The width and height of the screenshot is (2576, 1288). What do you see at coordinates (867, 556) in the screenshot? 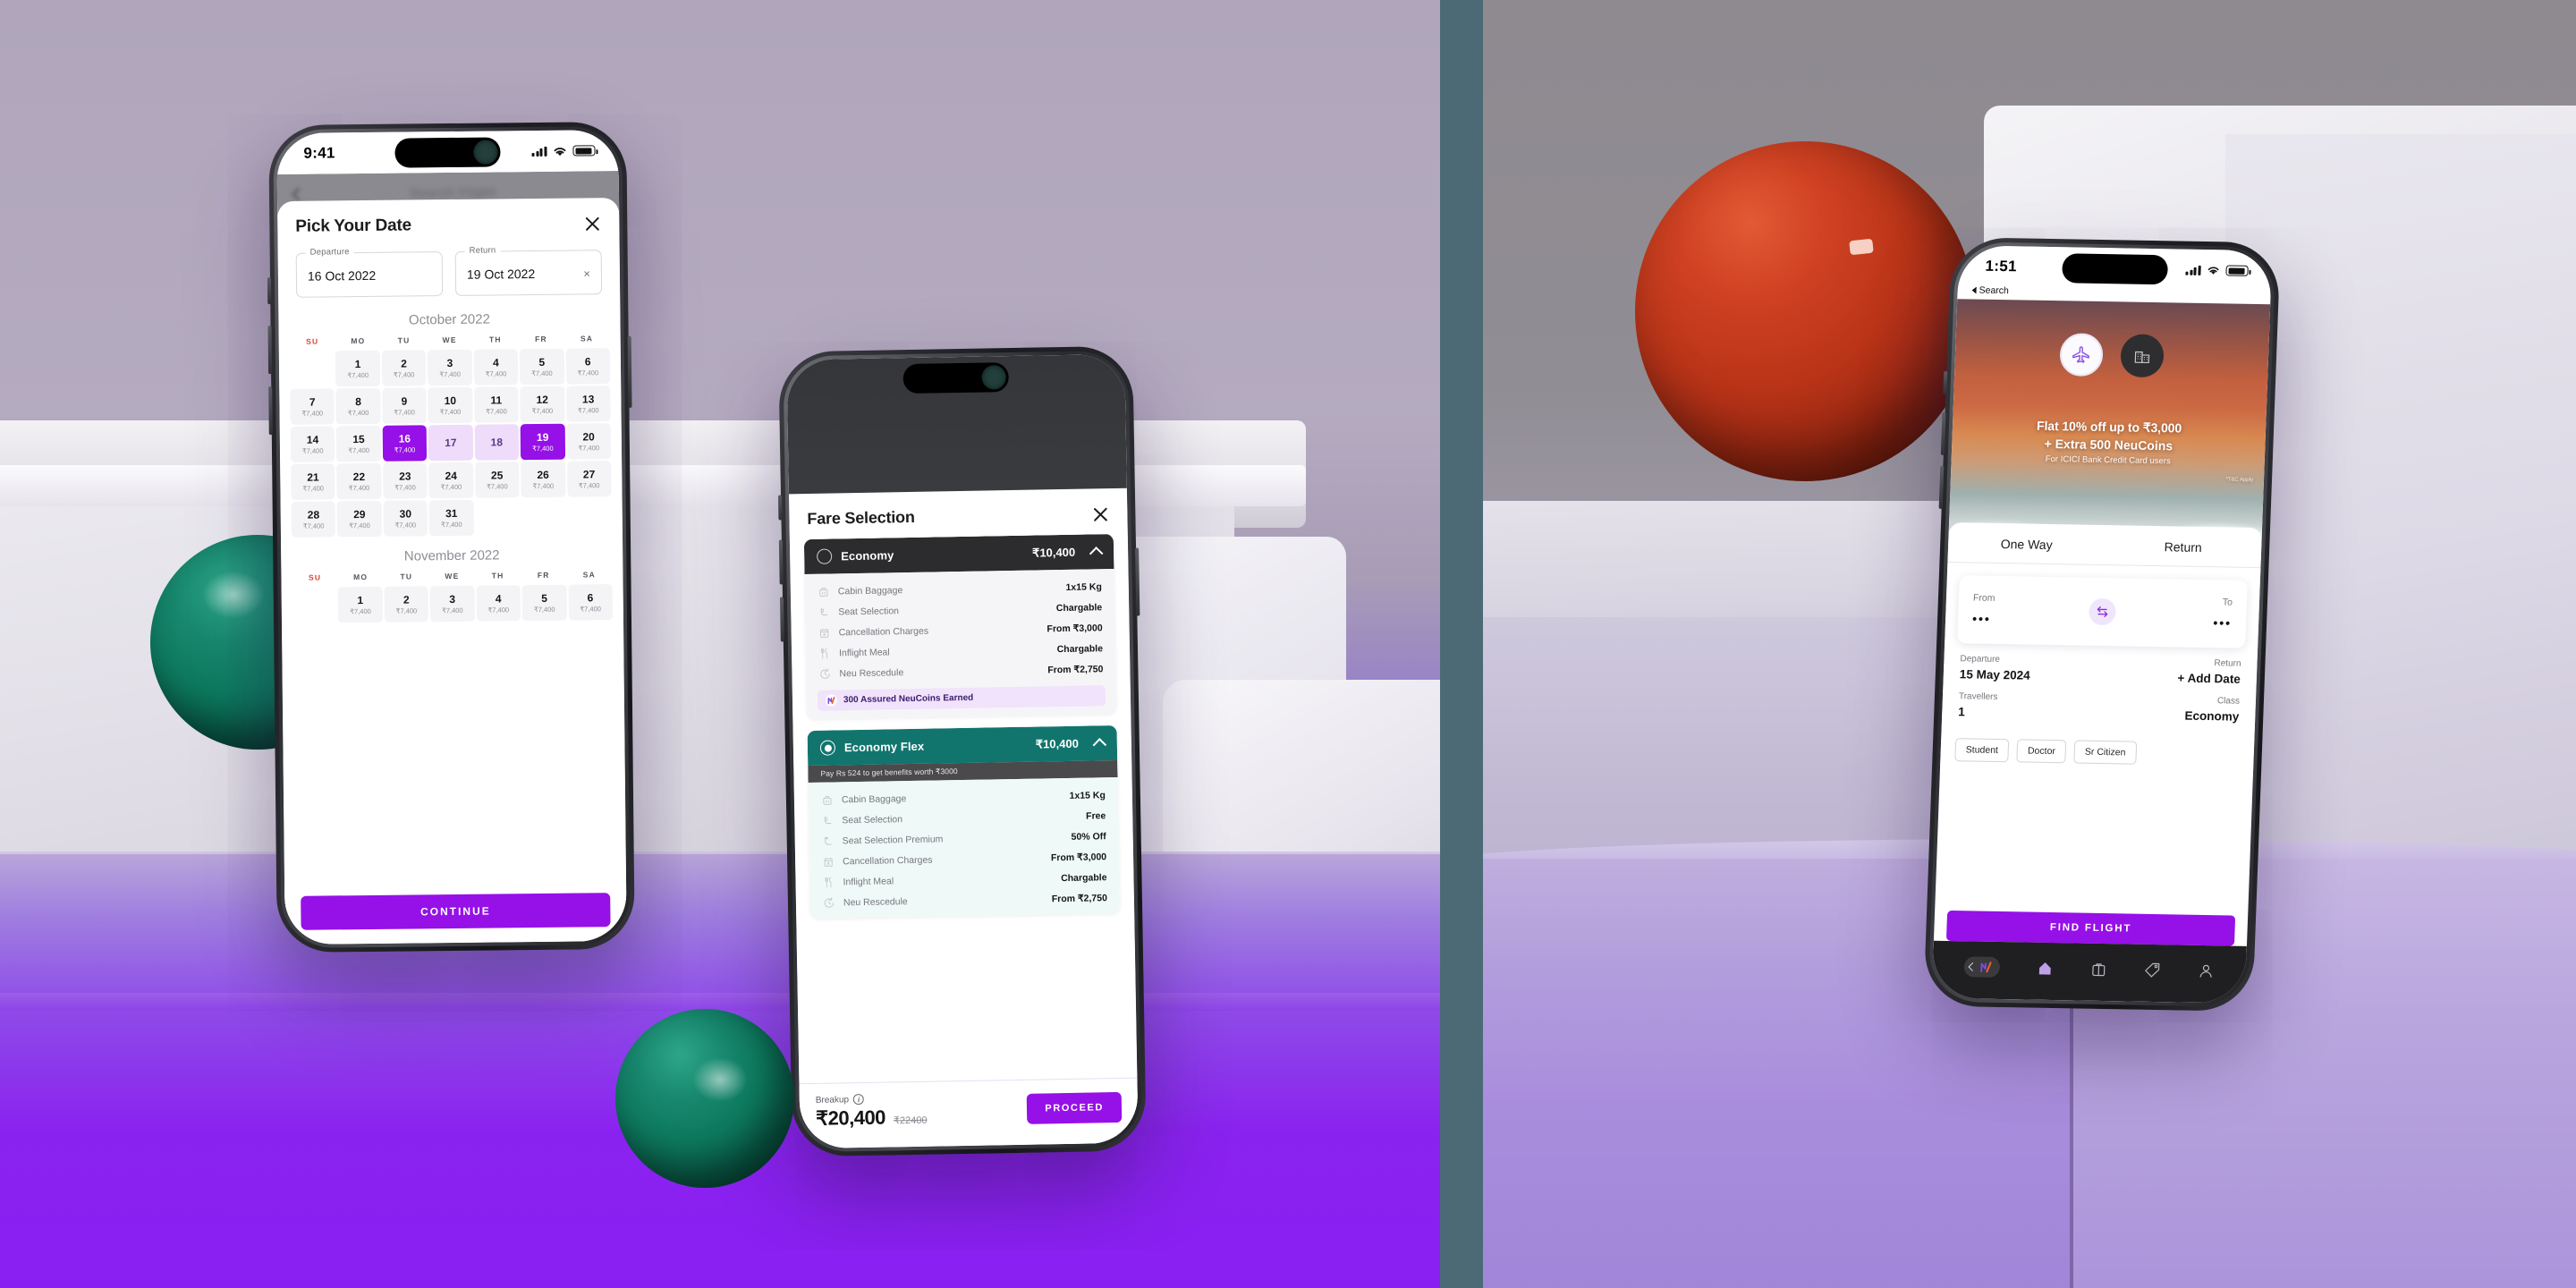
I see `fare-name: Economy` at bounding box center [867, 556].